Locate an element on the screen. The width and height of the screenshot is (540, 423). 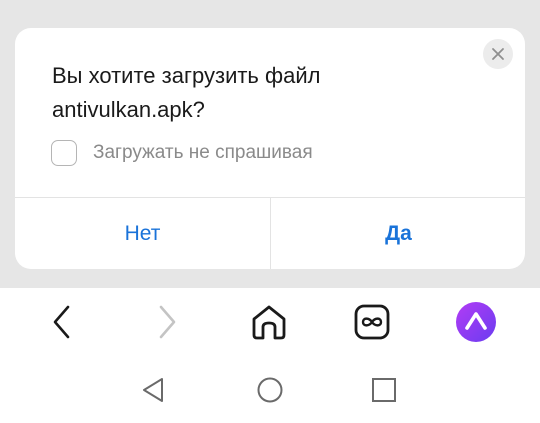
system-home-icon is located at coordinates (270, 390).